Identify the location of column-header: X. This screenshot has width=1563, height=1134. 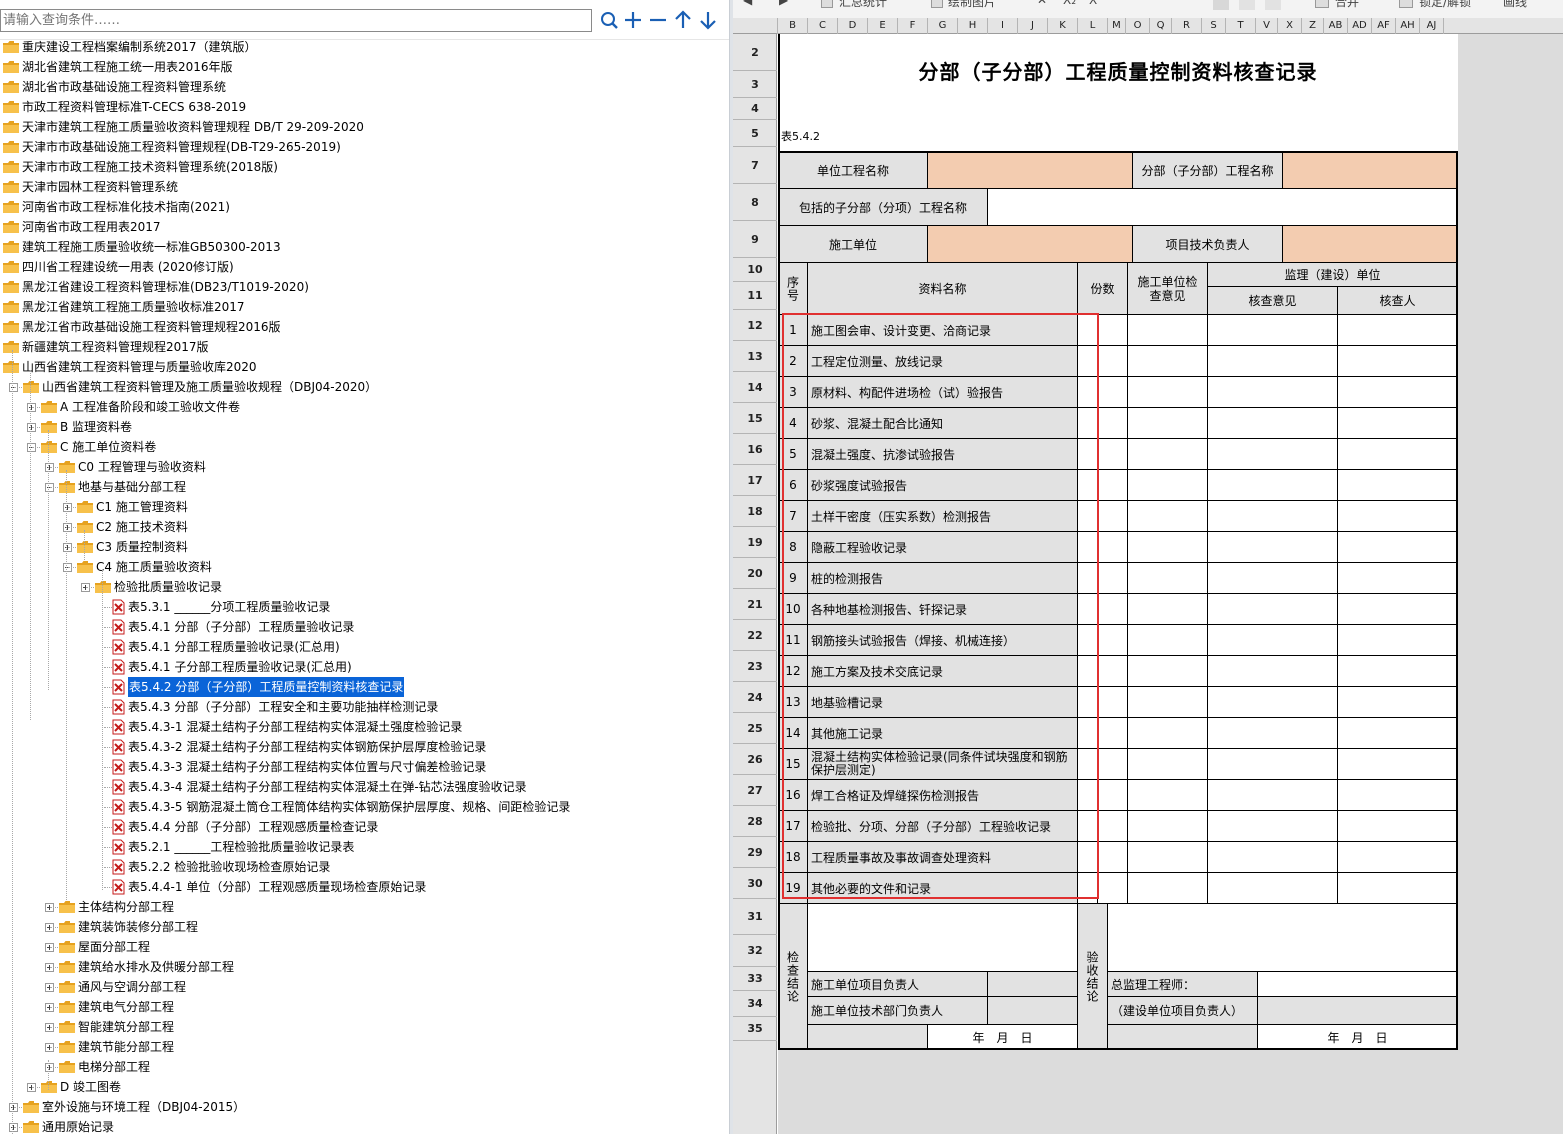
(1290, 26).